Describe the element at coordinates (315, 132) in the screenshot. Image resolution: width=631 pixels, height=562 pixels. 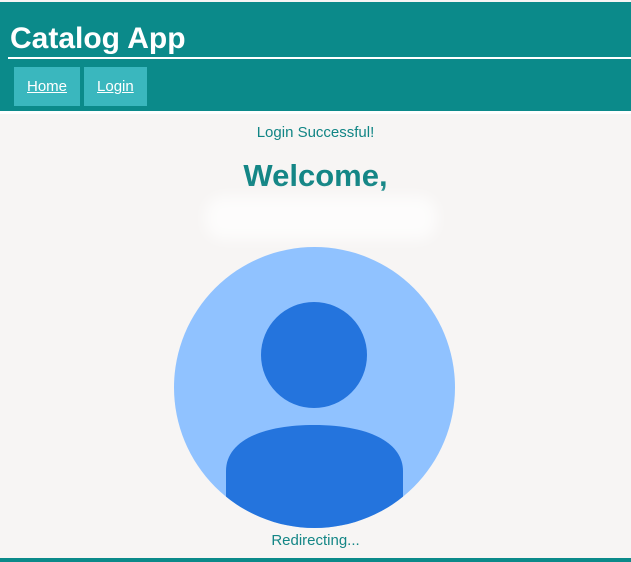
I see `login-status-message: Login Successful!` at that location.